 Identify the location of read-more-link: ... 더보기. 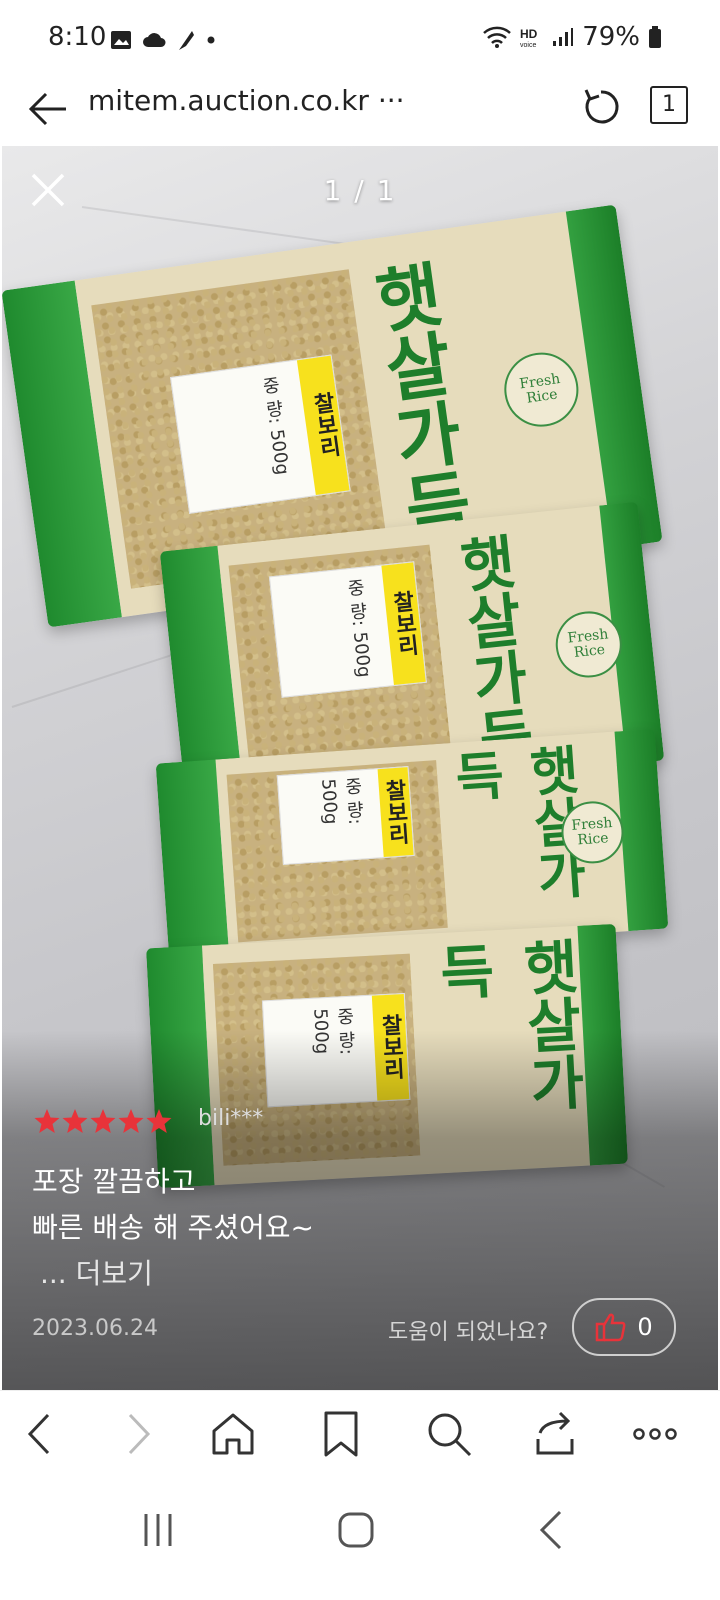
(96, 1272).